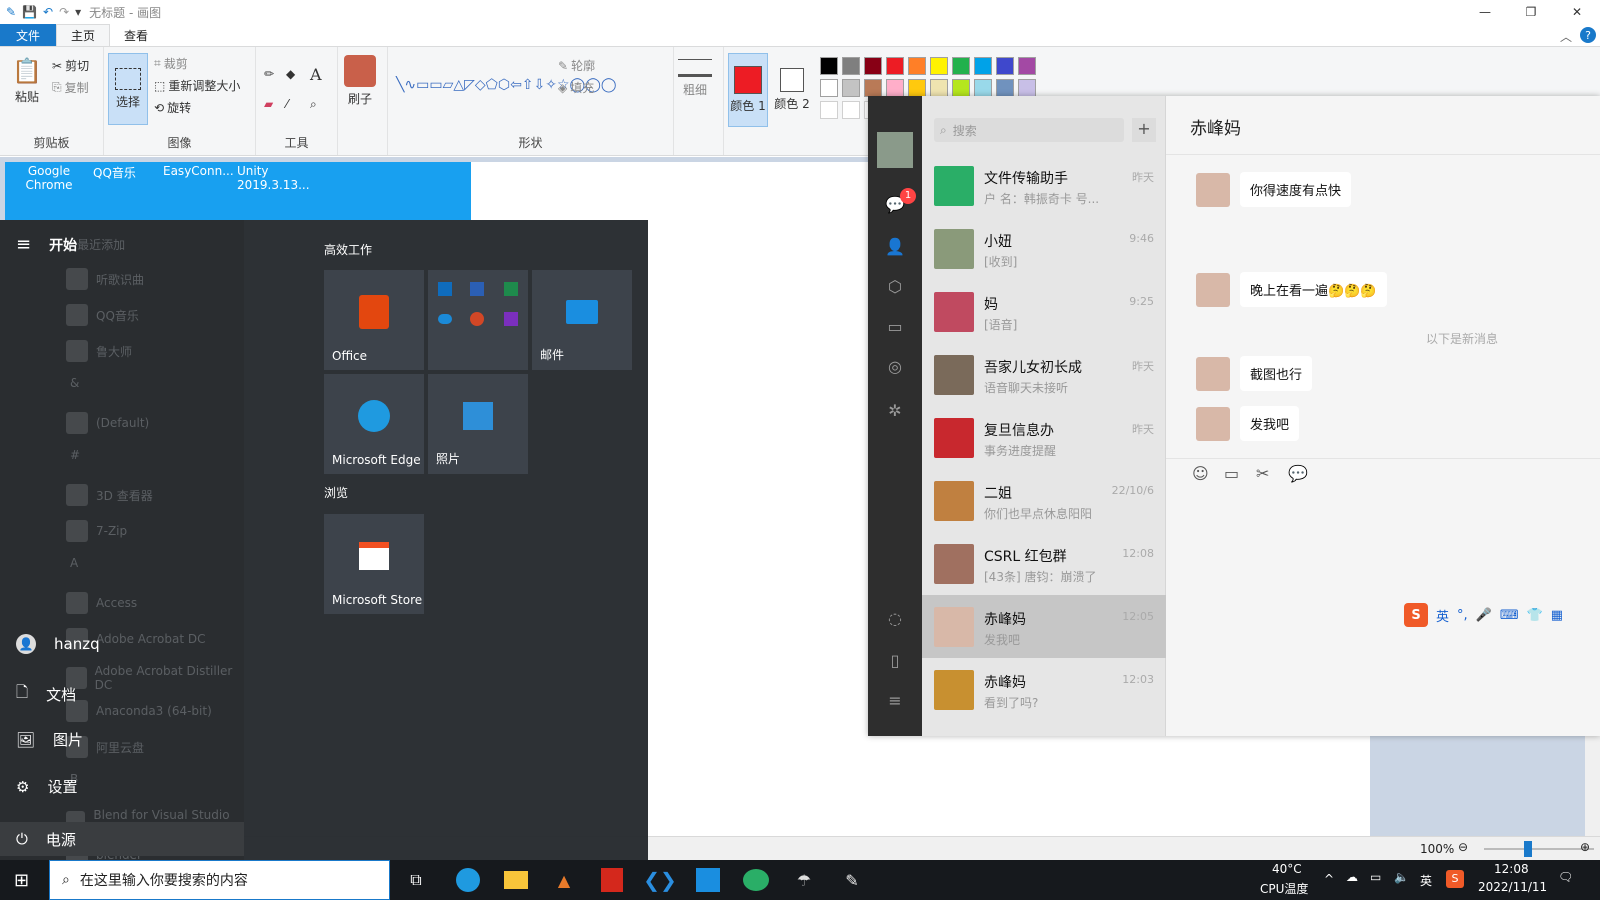  What do you see at coordinates (1531, 12) in the screenshot?
I see `maximize-button: ❐` at bounding box center [1531, 12].